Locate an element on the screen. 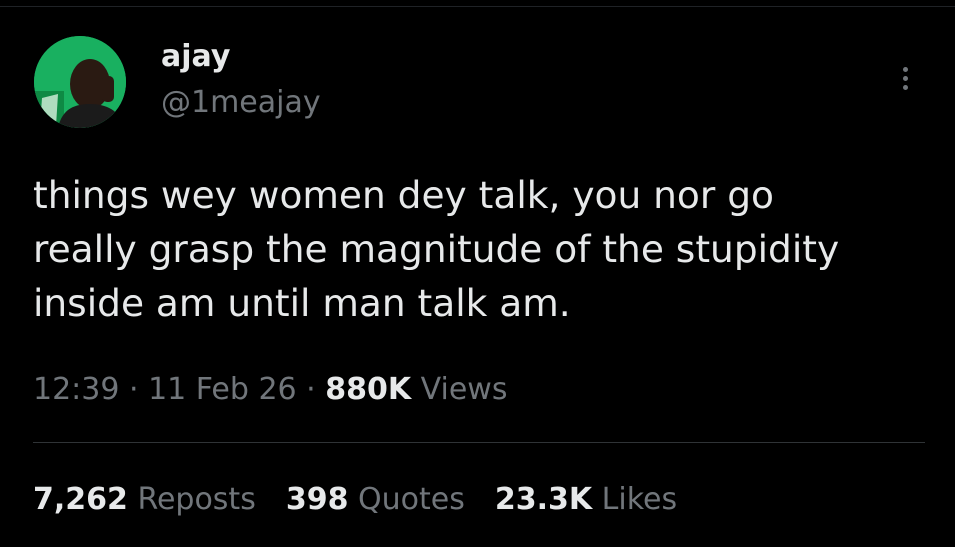 The image size is (955, 547). engagement-stats: 7,262 Reposts 398 Quotes 23.3K Likes is located at coordinates (355, 500).